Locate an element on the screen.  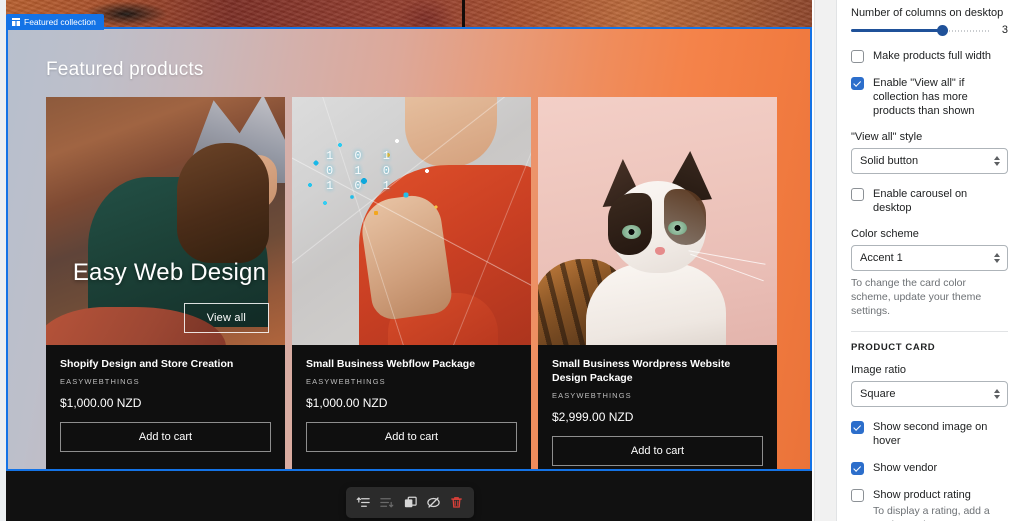
view-all-style-value: Solid button is located at coordinates (889, 161).